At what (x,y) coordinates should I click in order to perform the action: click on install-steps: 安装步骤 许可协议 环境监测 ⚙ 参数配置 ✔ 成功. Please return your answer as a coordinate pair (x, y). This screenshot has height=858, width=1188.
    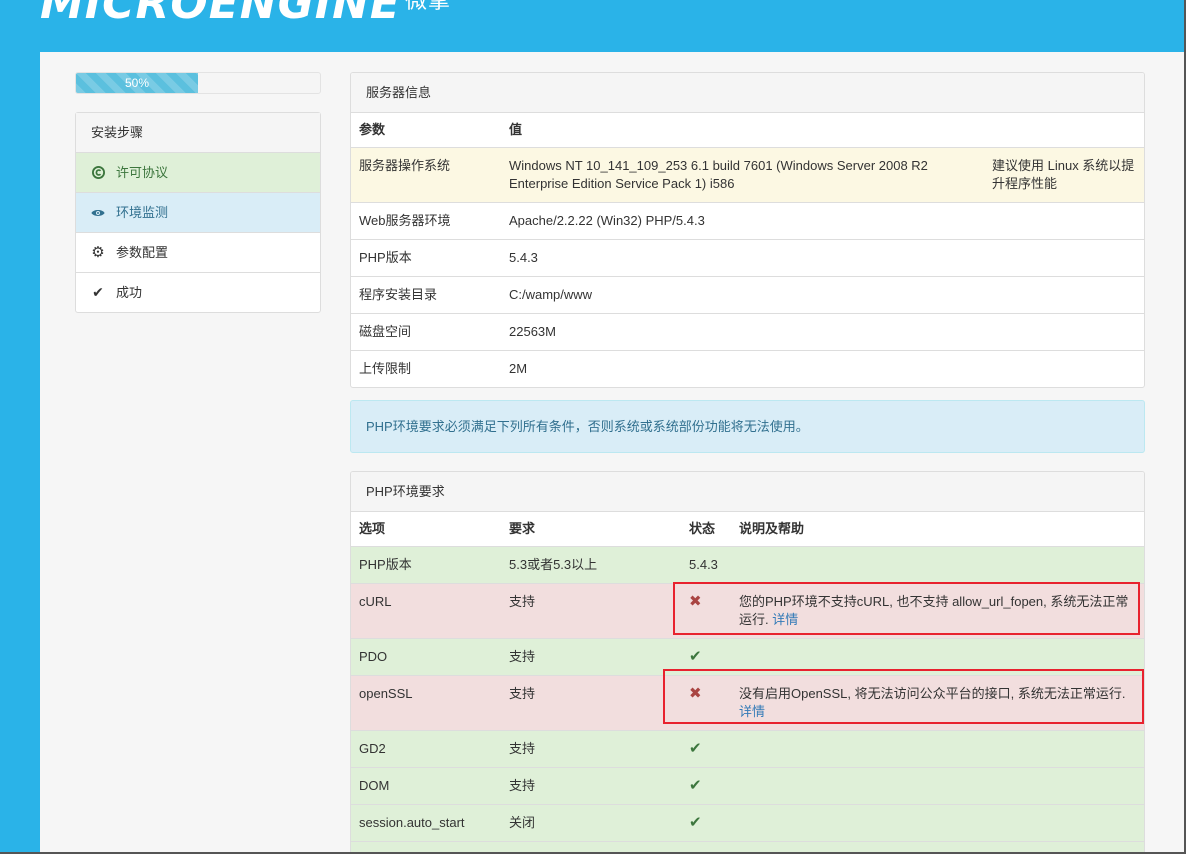
    Looking at the image, I should click on (198, 212).